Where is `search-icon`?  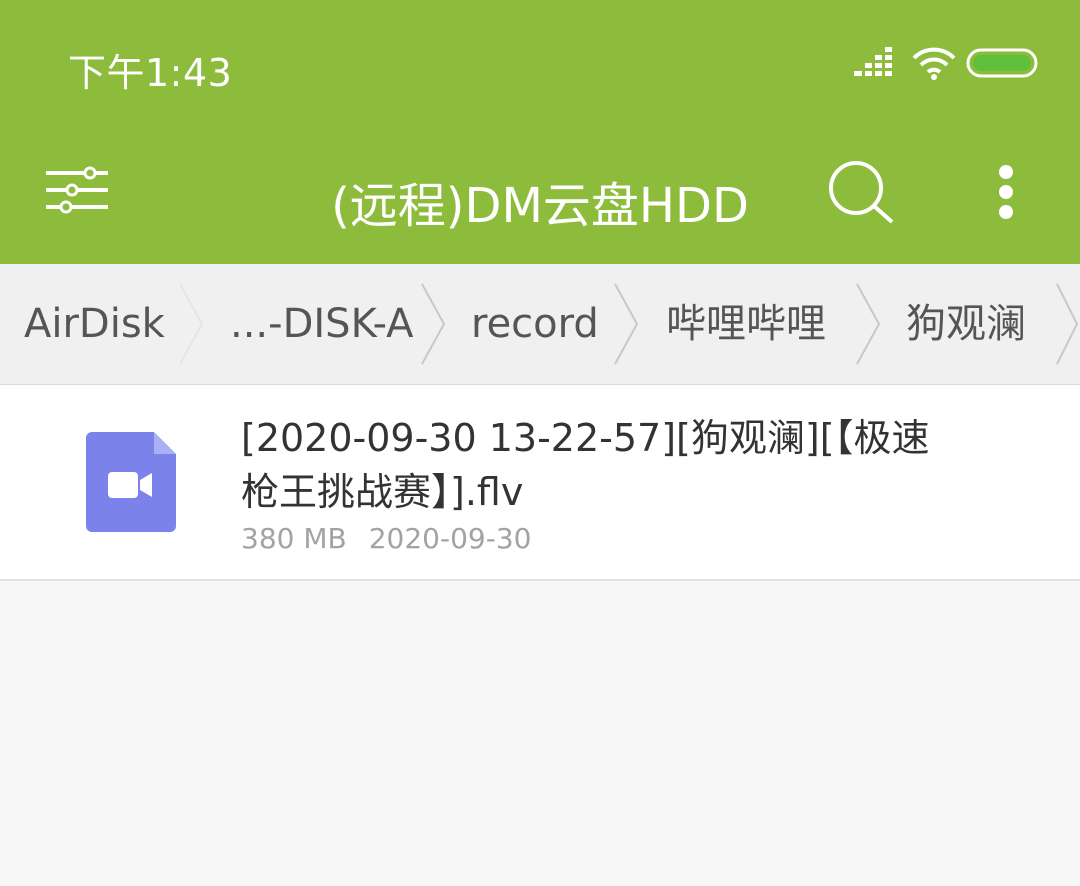
search-icon is located at coordinates (861, 192).